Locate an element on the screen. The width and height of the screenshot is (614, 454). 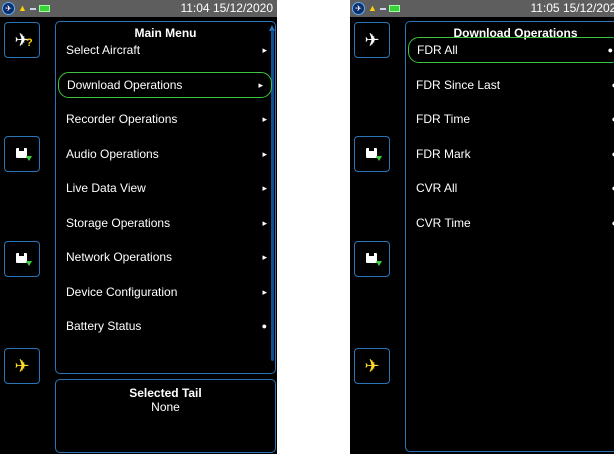
menu-item-fdr-mark: FDR Mark ● is located at coordinates (510, 154).